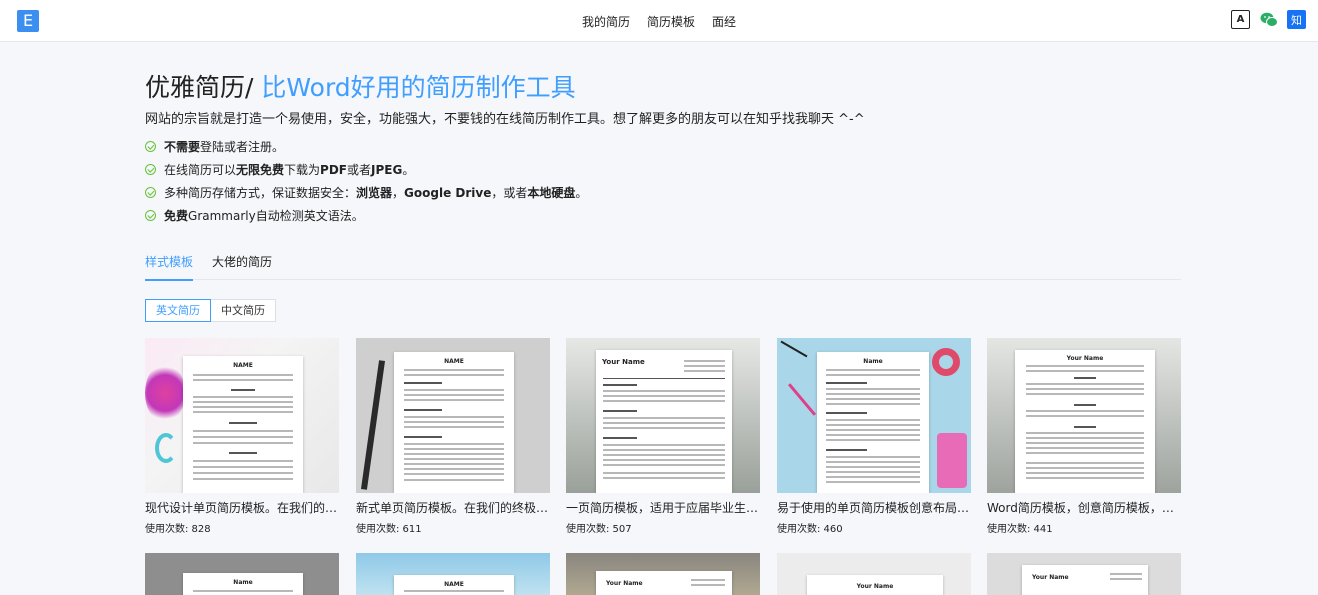 This screenshot has width=1318, height=595. What do you see at coordinates (373, 425) in the screenshot?
I see `pencil-decoration` at bounding box center [373, 425].